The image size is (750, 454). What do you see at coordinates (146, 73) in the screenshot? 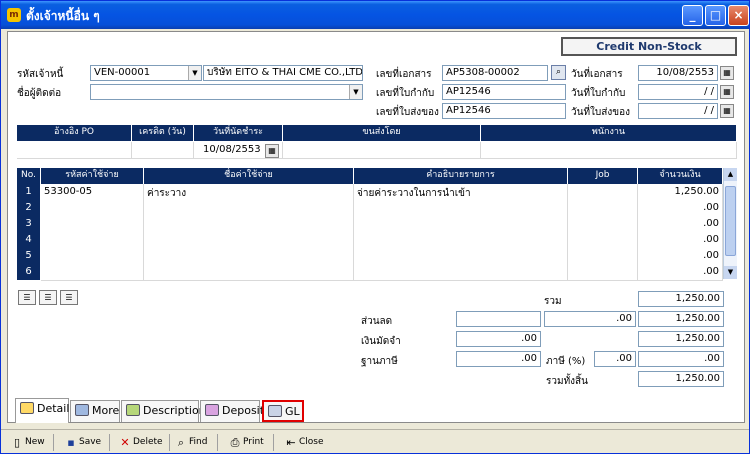
I see `vendor-code-field: VEN-00001 ▼` at bounding box center [146, 73].